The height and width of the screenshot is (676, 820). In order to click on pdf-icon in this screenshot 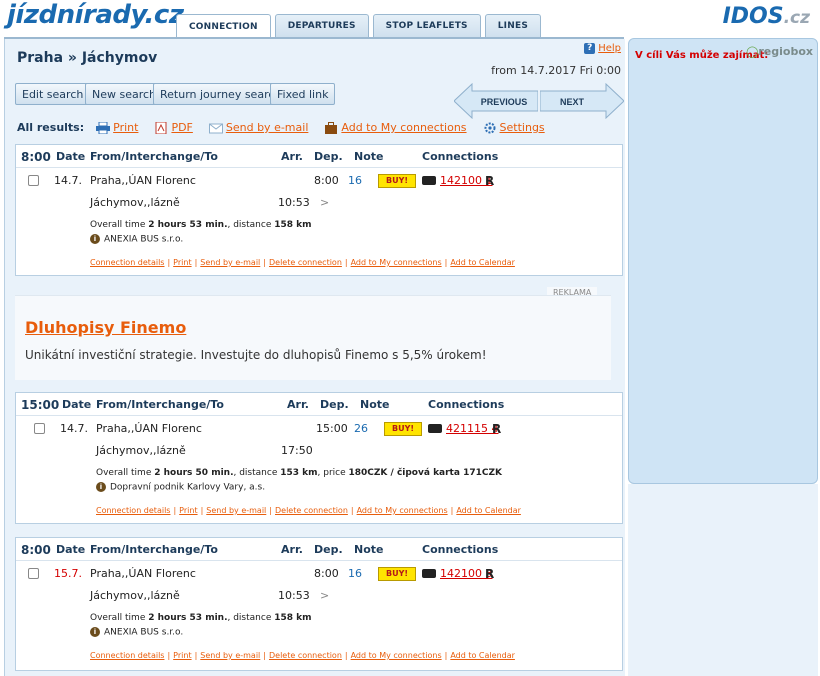, I will do `click(161, 128)`.